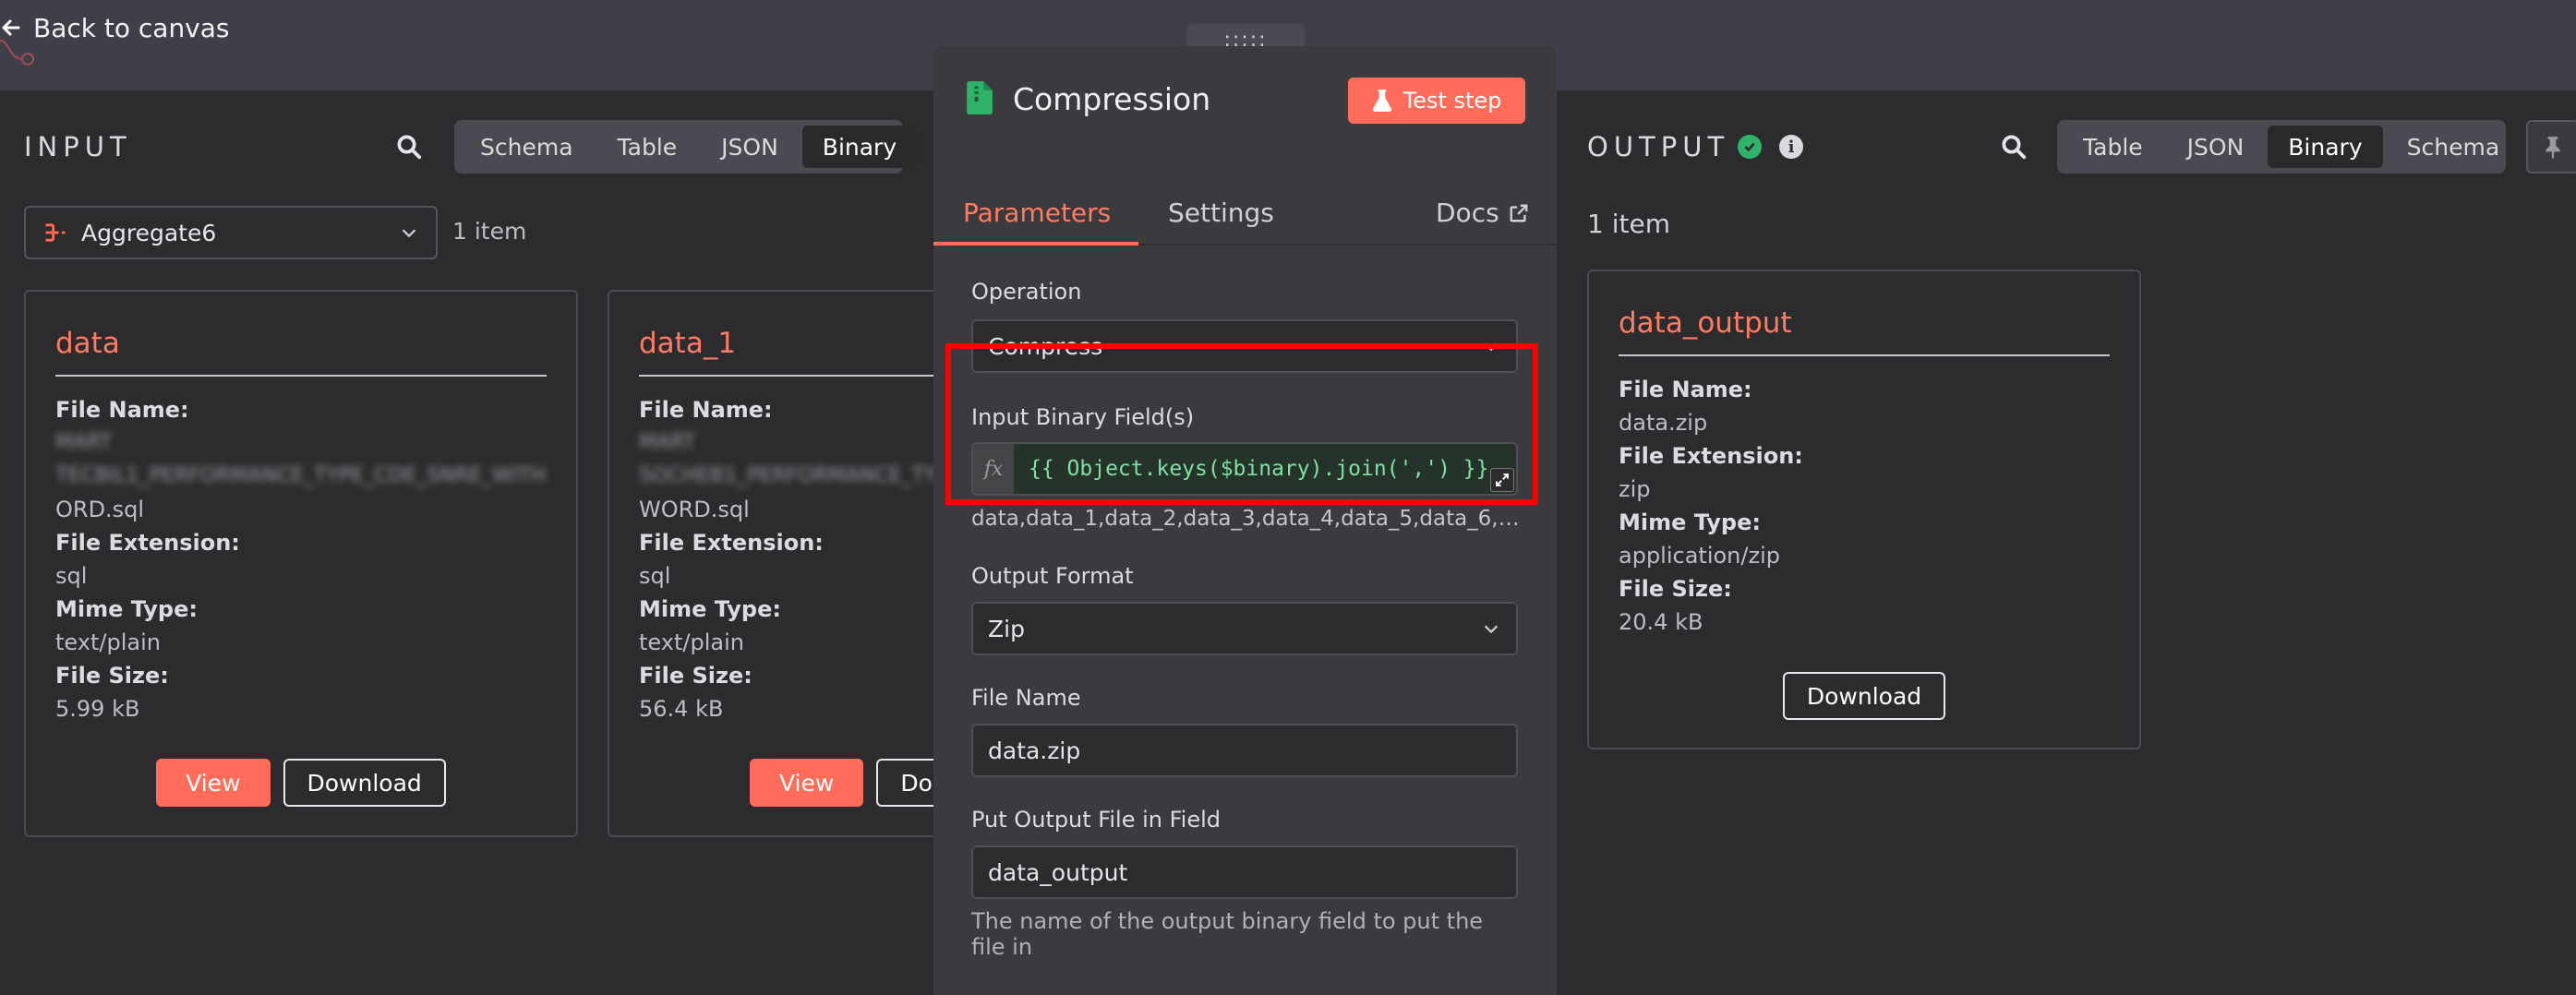 This screenshot has width=2576, height=995. I want to click on expression-text: {{ Object.keys($binary).join(',') }}, so click(1259, 469).